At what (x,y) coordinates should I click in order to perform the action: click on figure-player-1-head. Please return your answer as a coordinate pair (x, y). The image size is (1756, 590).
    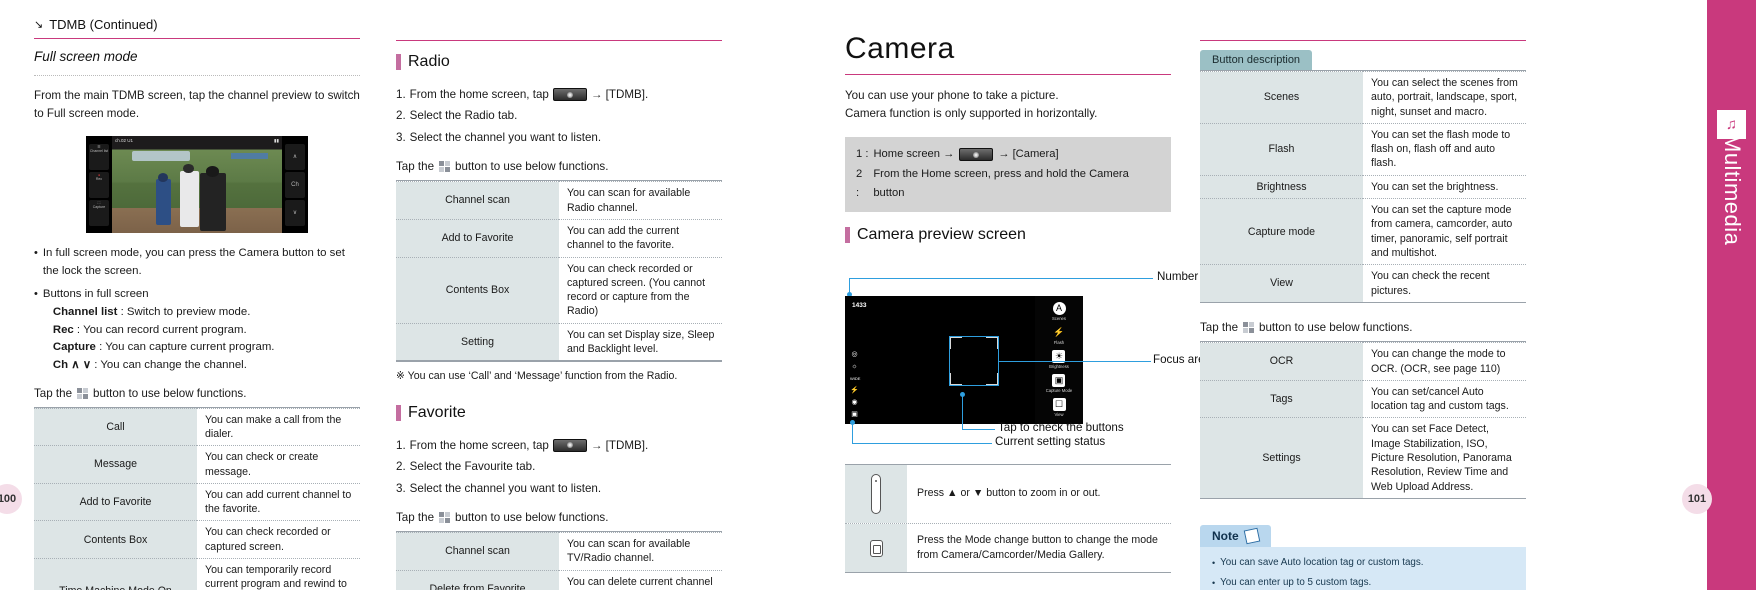
    Looking at the image, I should click on (163, 177).